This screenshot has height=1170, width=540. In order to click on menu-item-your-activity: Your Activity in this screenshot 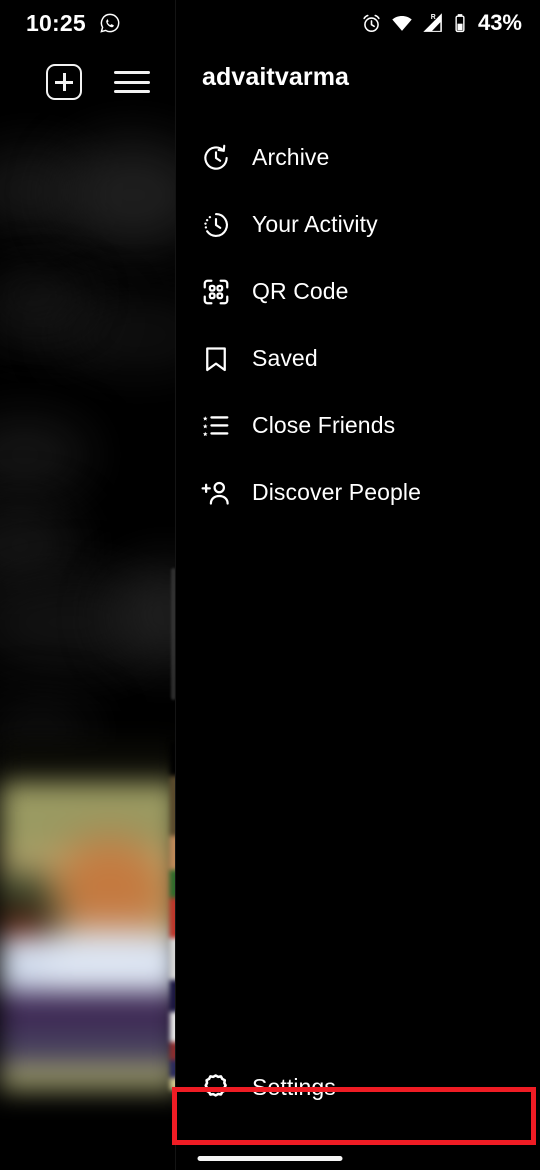, I will do `click(358, 224)`.